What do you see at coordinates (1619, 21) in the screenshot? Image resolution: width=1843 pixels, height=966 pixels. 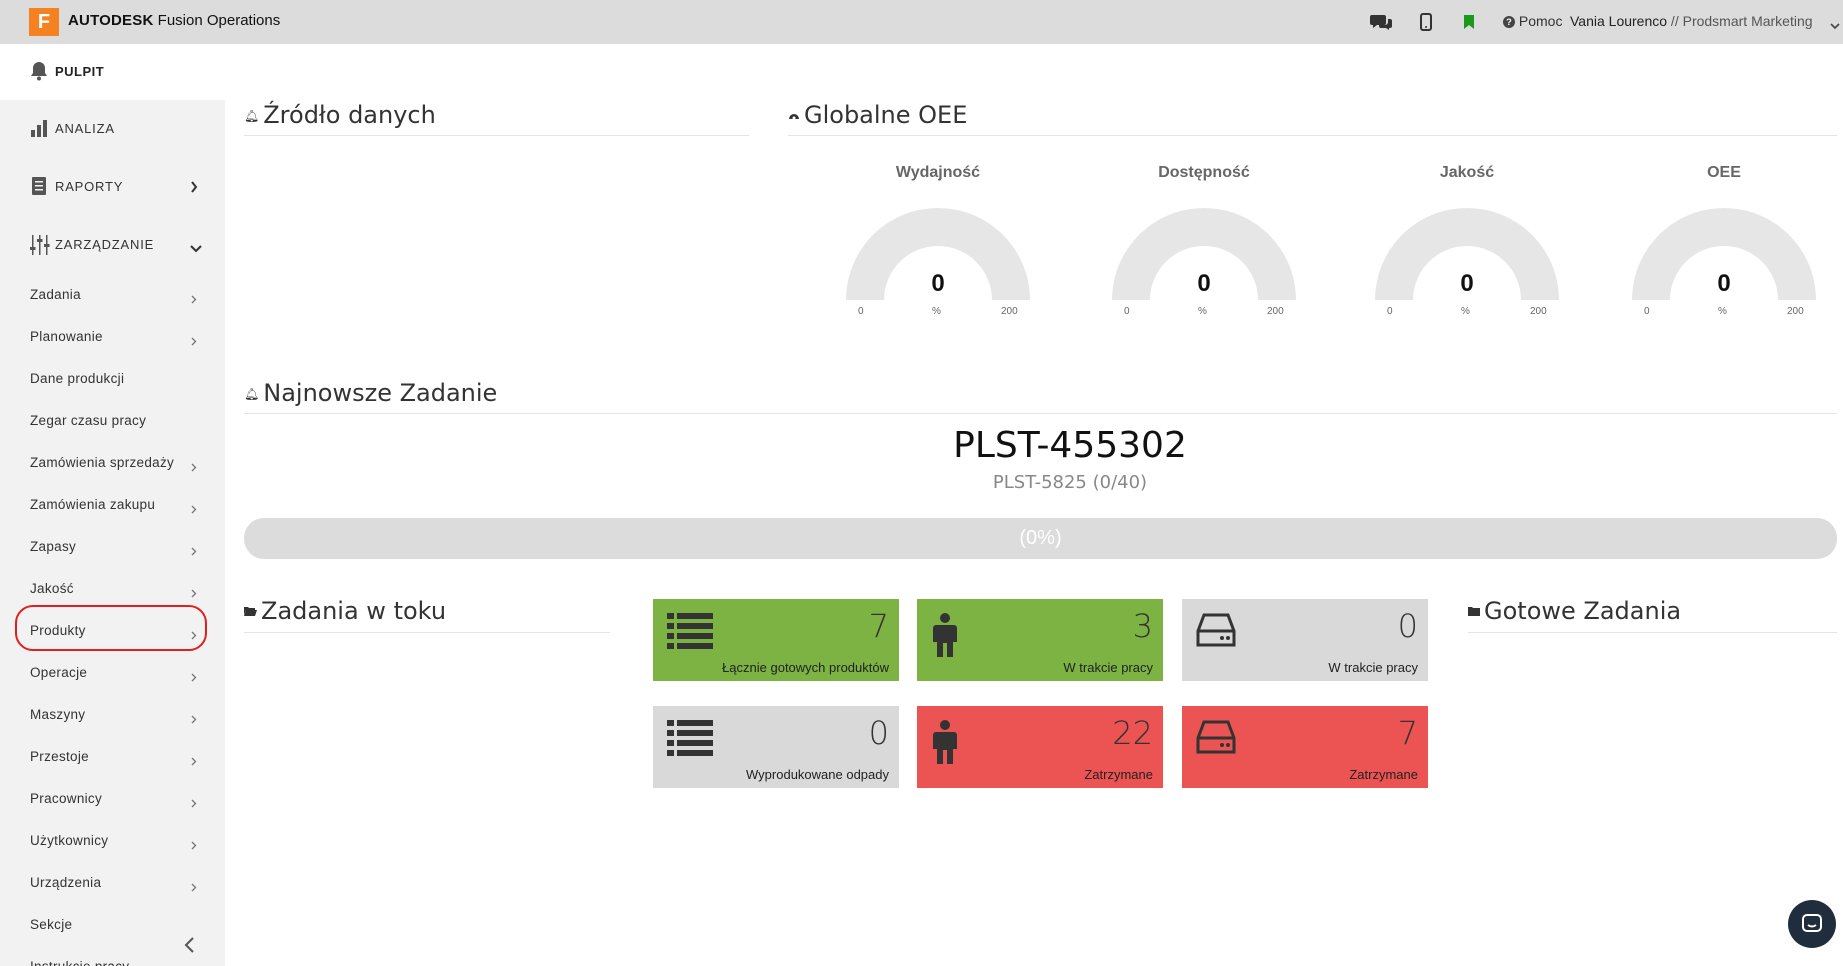 I see `user-name: Vania Lourenco` at bounding box center [1619, 21].